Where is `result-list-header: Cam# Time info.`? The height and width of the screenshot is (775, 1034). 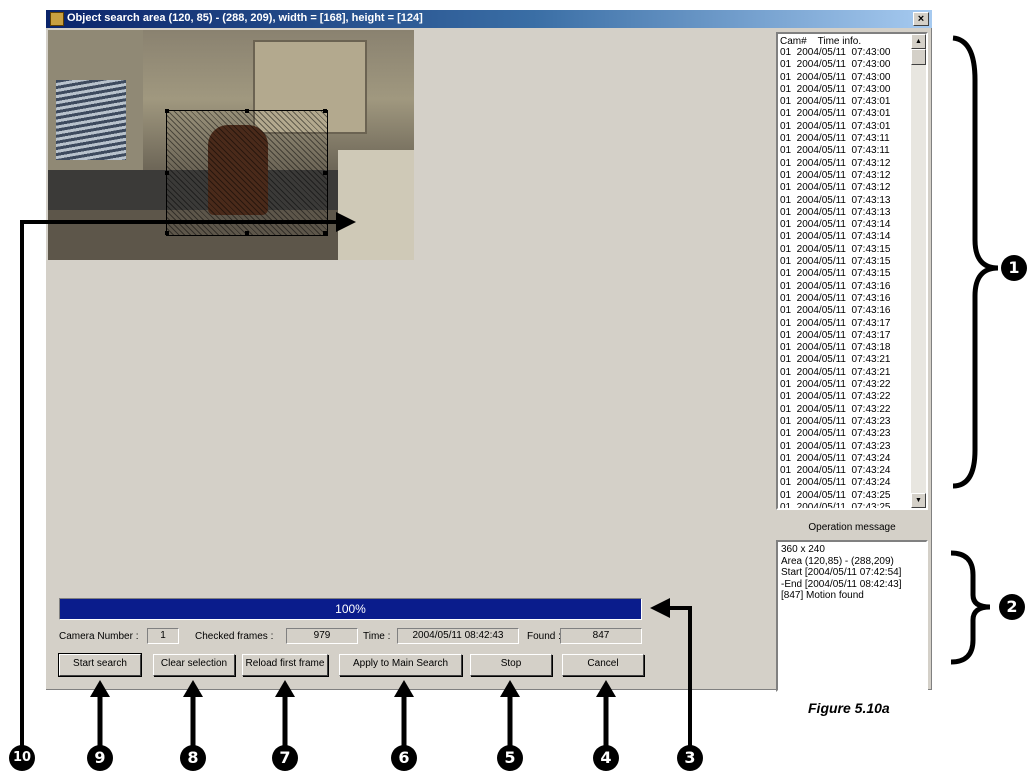 result-list-header: Cam# Time info. is located at coordinates (821, 41).